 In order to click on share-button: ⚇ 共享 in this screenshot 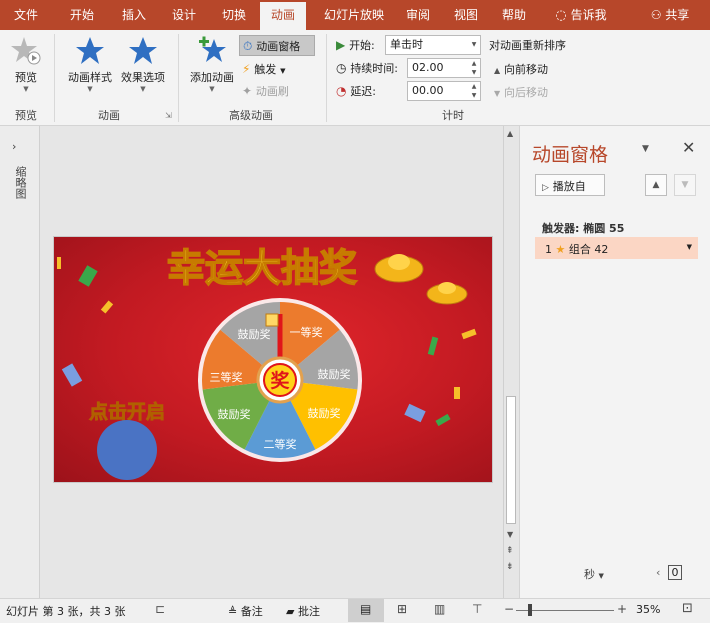, I will do `click(670, 15)`.